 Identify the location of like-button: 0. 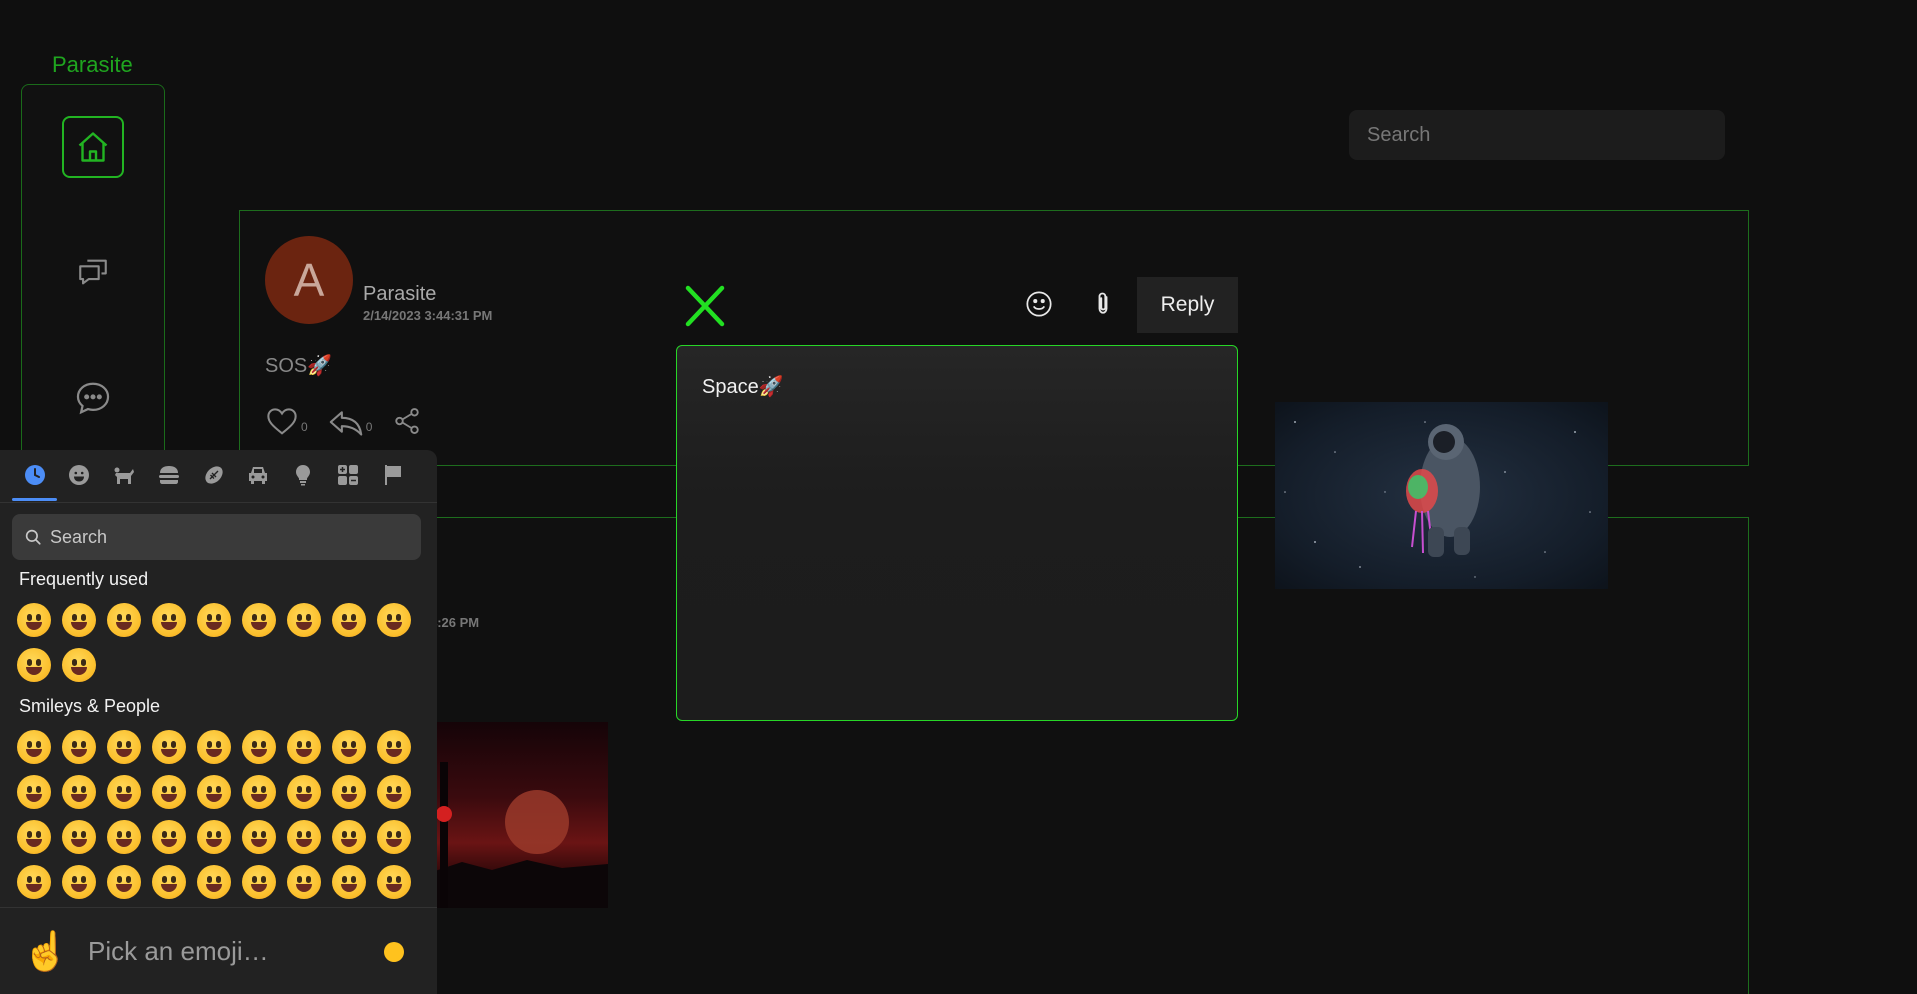
(286, 421).